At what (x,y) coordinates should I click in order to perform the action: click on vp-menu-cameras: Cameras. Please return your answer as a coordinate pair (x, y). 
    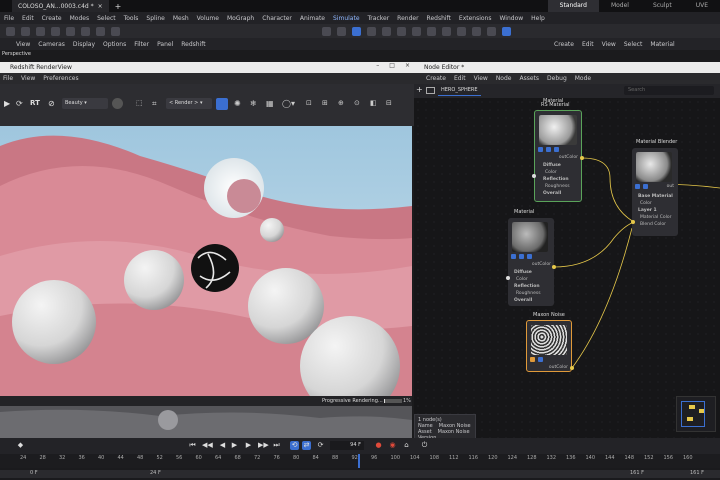
    Looking at the image, I should click on (51, 44).